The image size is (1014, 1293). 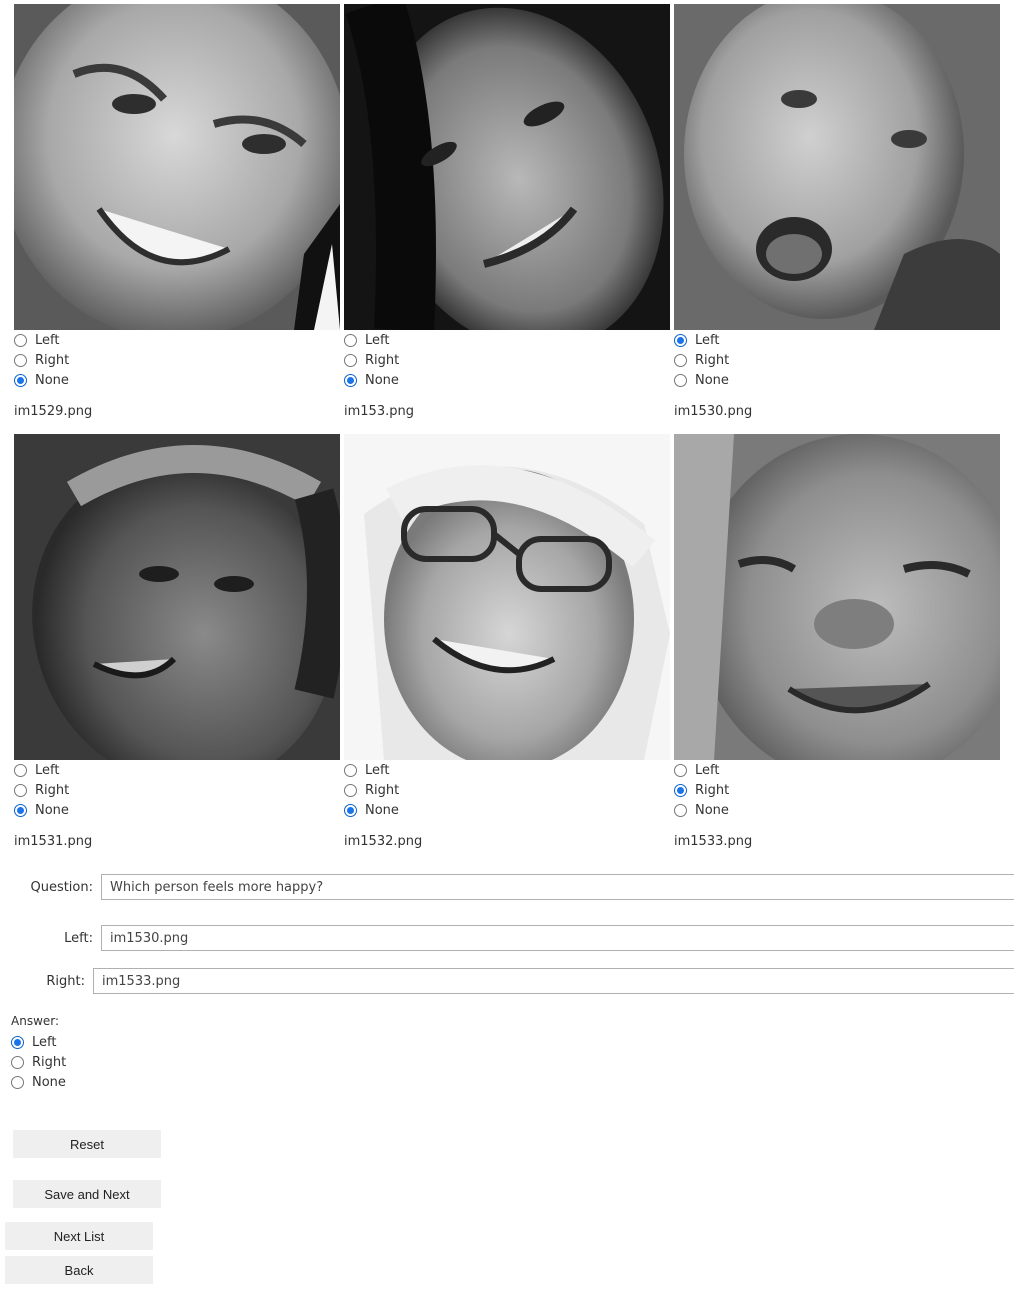 I want to click on image-card: Left Right None im153.png, so click(x=507, y=211).